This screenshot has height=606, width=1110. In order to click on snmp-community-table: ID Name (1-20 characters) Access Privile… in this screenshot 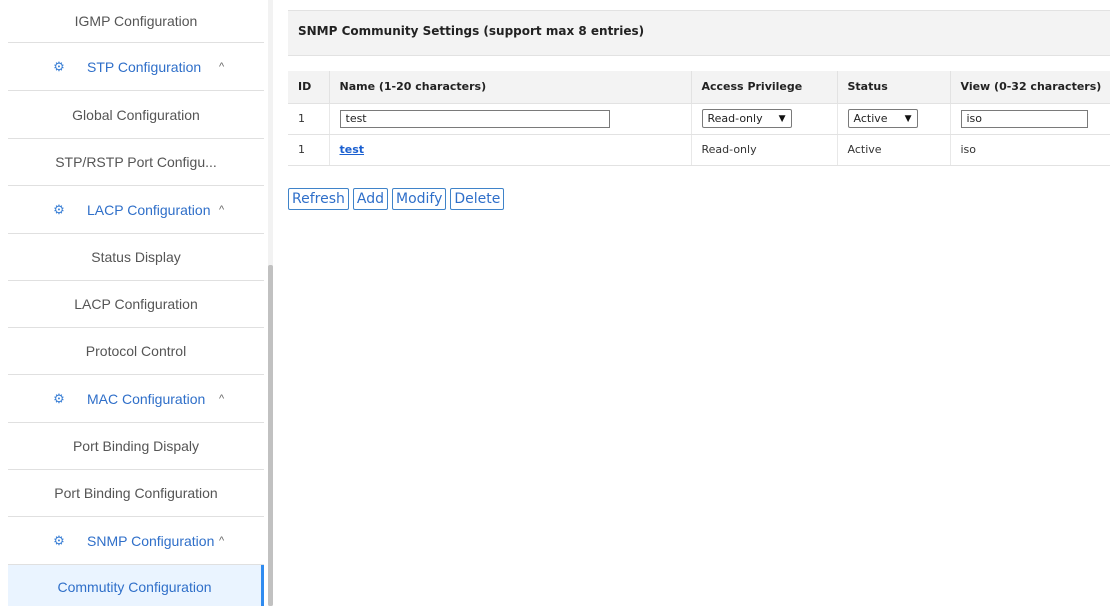, I will do `click(699, 118)`.